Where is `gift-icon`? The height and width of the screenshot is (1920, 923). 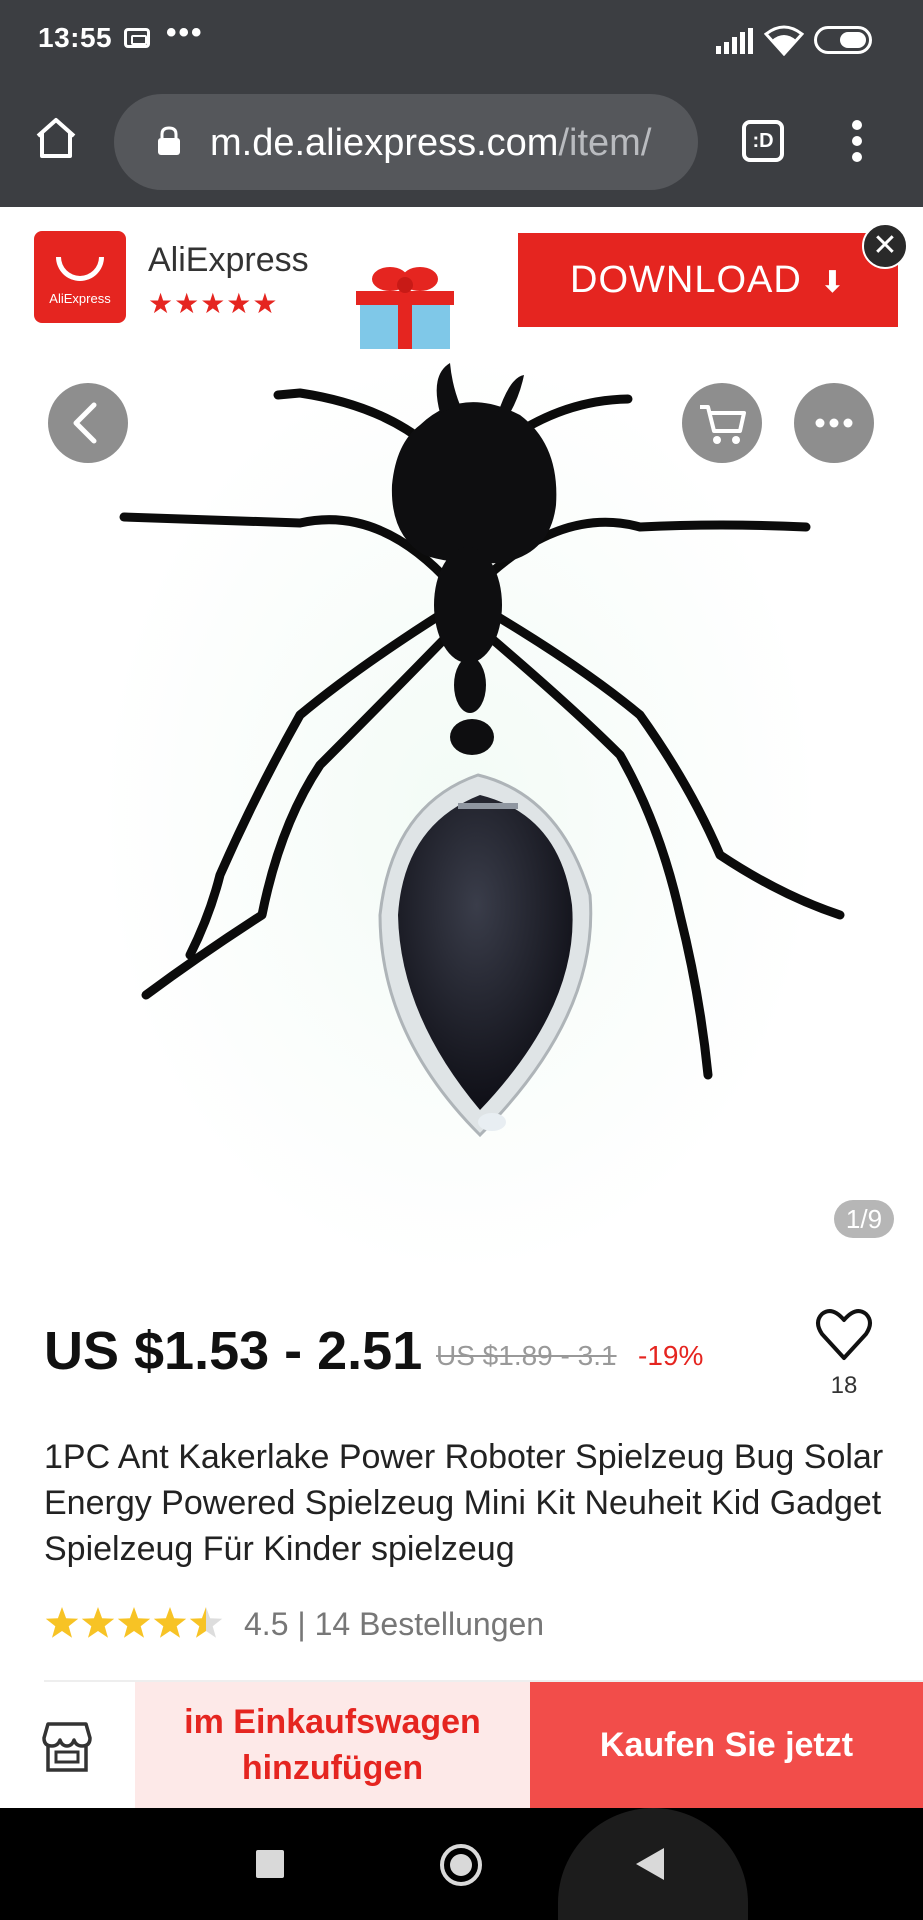 gift-icon is located at coordinates (405, 308).